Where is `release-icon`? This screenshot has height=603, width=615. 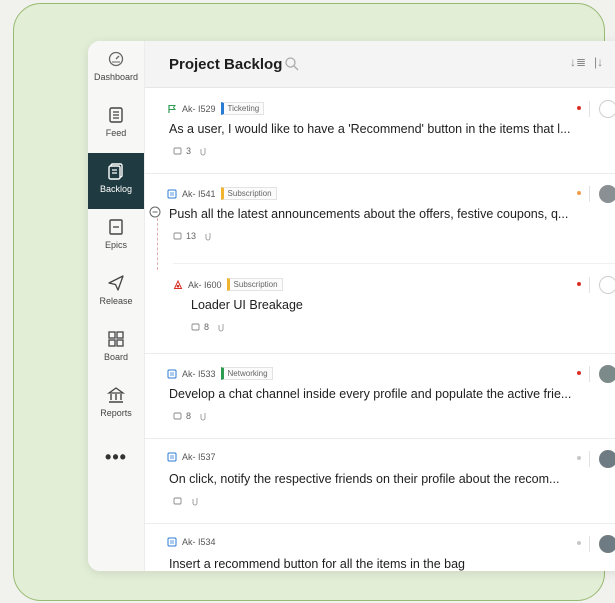 release-icon is located at coordinates (116, 283).